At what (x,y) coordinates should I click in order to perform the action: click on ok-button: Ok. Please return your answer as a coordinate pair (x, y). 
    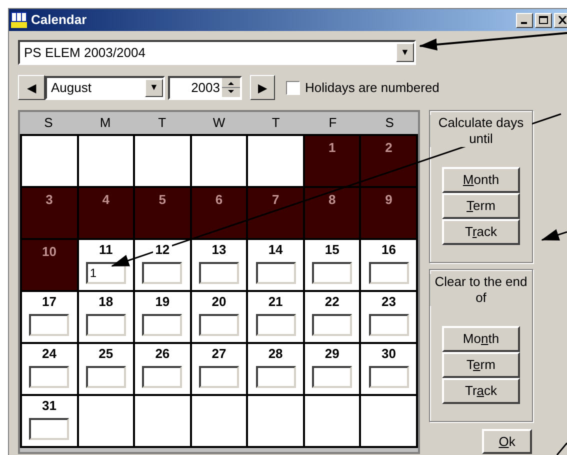
    Looking at the image, I should click on (507, 441).